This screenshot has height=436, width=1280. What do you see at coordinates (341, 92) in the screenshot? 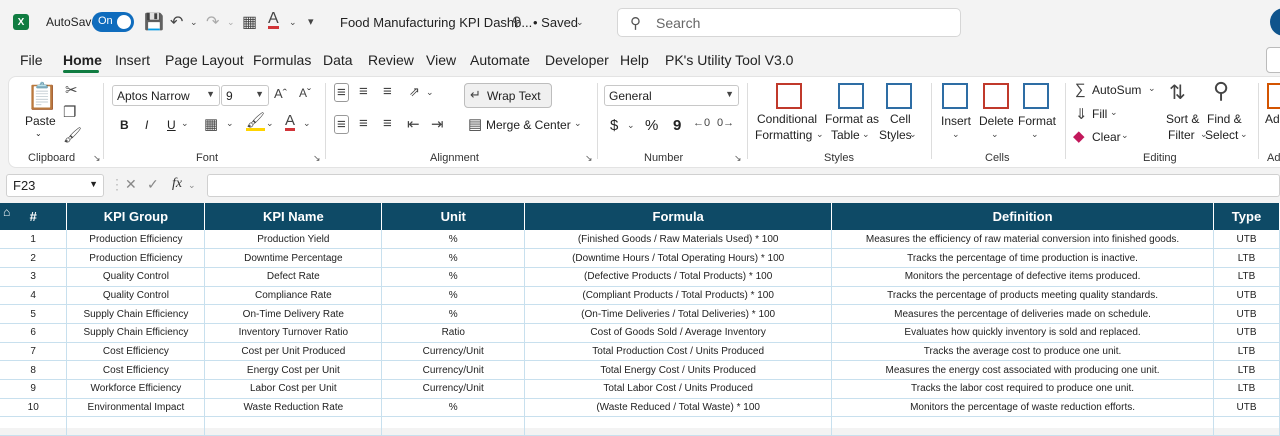
I see `align-top-icon: ≡` at bounding box center [341, 92].